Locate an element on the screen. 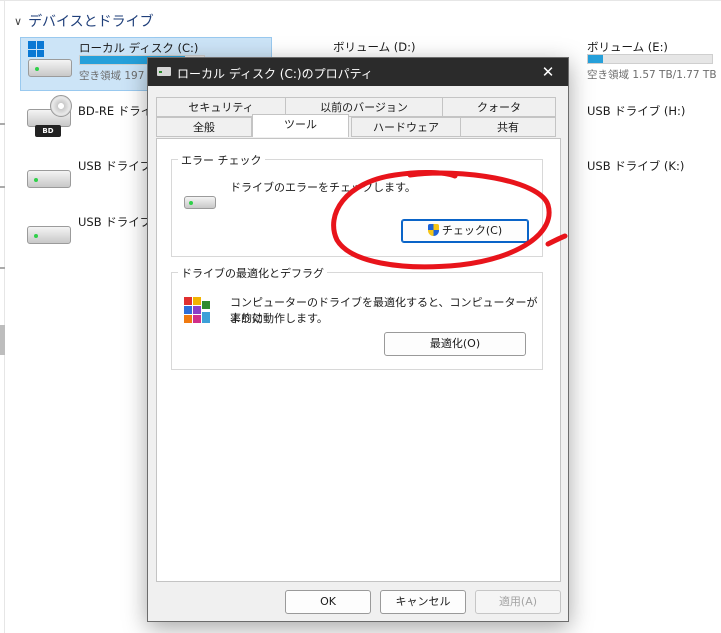 The width and height of the screenshot is (721, 633). error-check-description: ドライブのエラーをチェックします。 is located at coordinates (323, 187).